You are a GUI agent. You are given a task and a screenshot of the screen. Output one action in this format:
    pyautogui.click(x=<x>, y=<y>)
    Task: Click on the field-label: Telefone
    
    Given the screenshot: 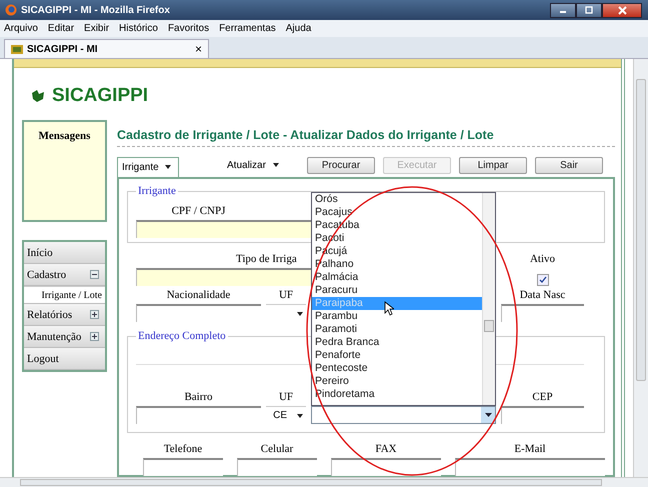 What is the action you would take?
    pyautogui.click(x=183, y=449)
    